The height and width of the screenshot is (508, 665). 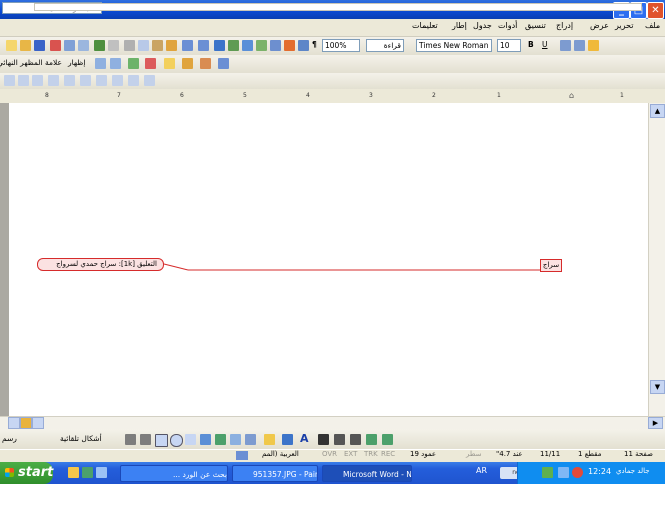 I want to click on dash-style-icon, so click(x=339, y=439).